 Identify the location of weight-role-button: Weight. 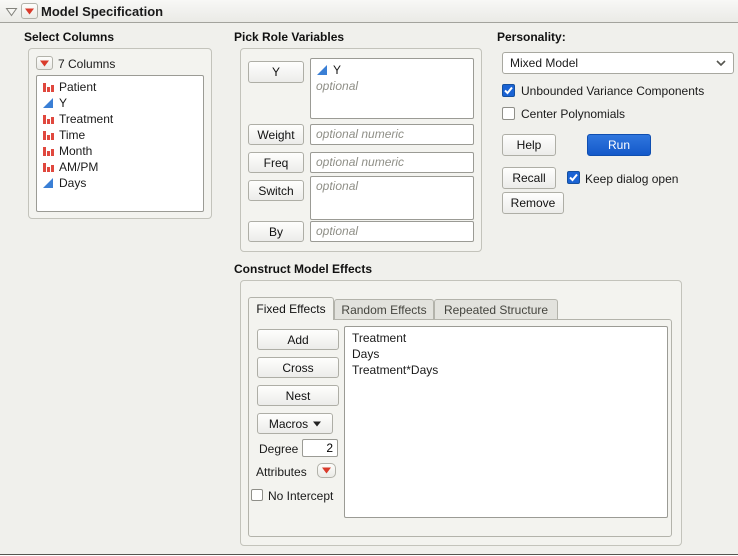
(276, 134).